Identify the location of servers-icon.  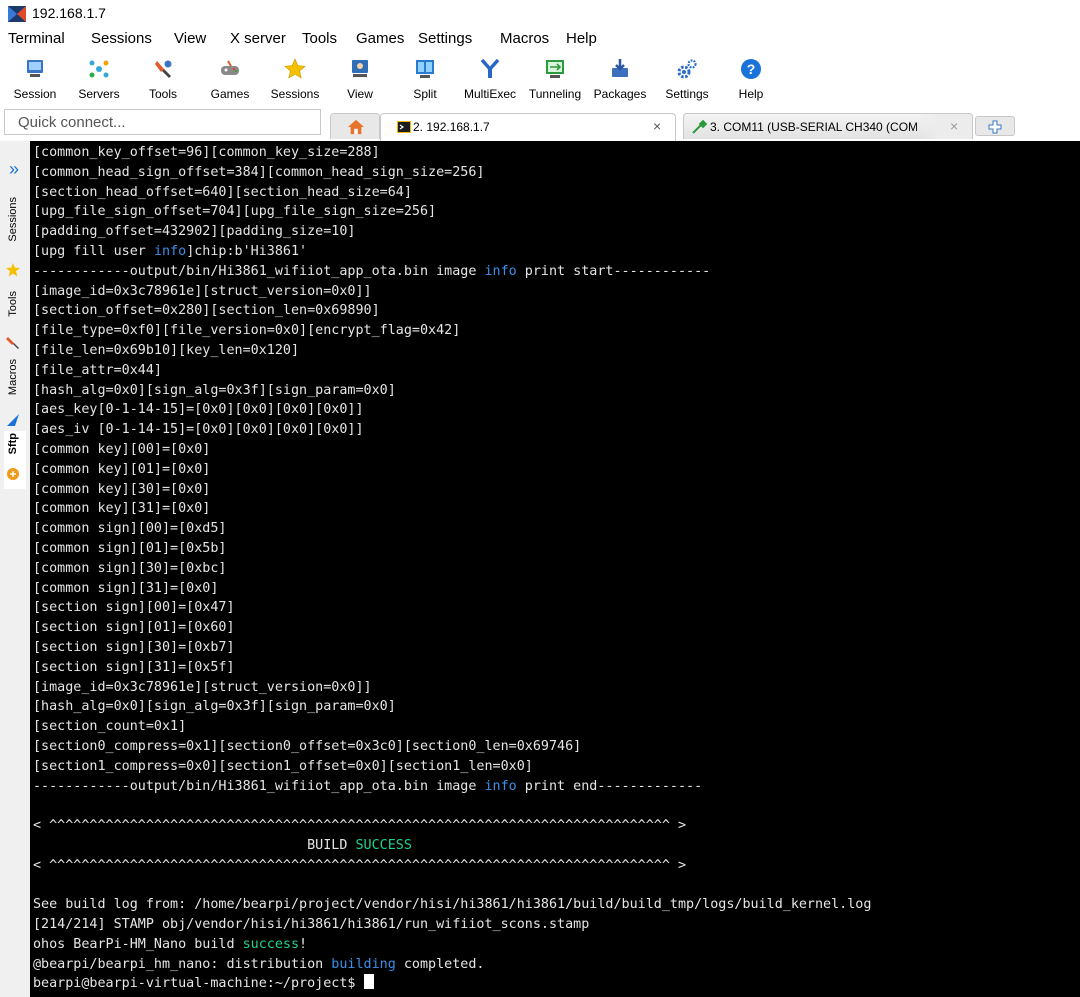
(99, 69).